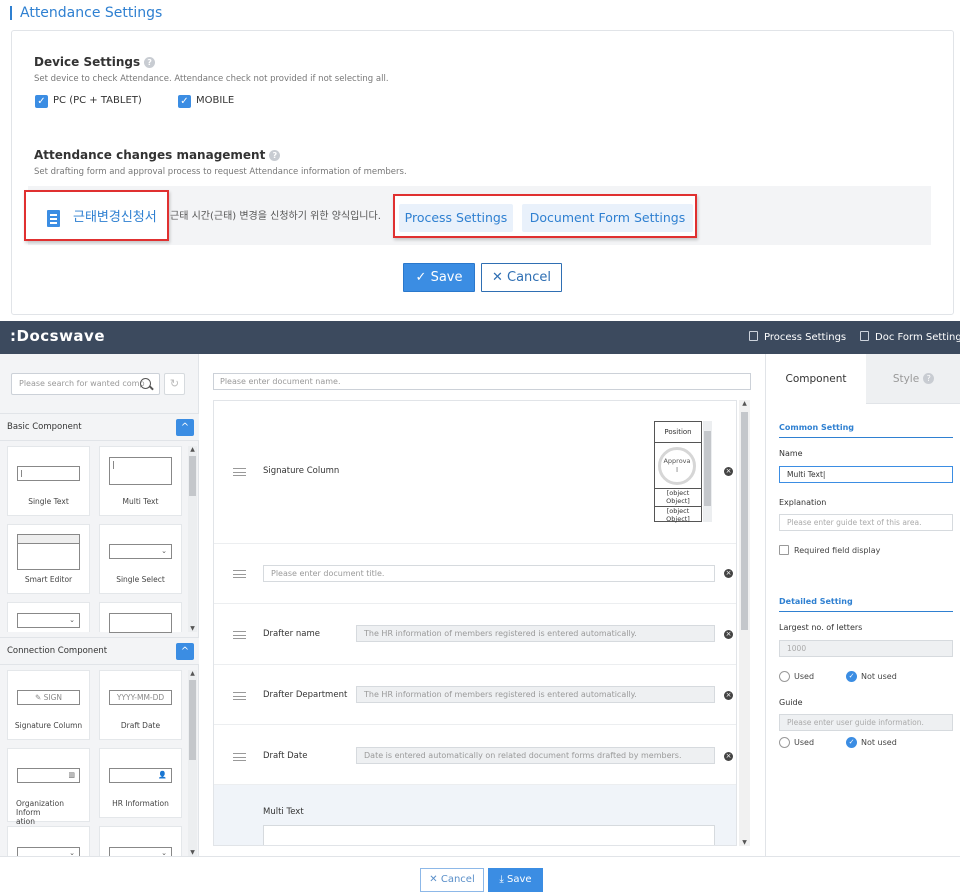  I want to click on editor-scrollbar: ▲ ▼, so click(744, 623).